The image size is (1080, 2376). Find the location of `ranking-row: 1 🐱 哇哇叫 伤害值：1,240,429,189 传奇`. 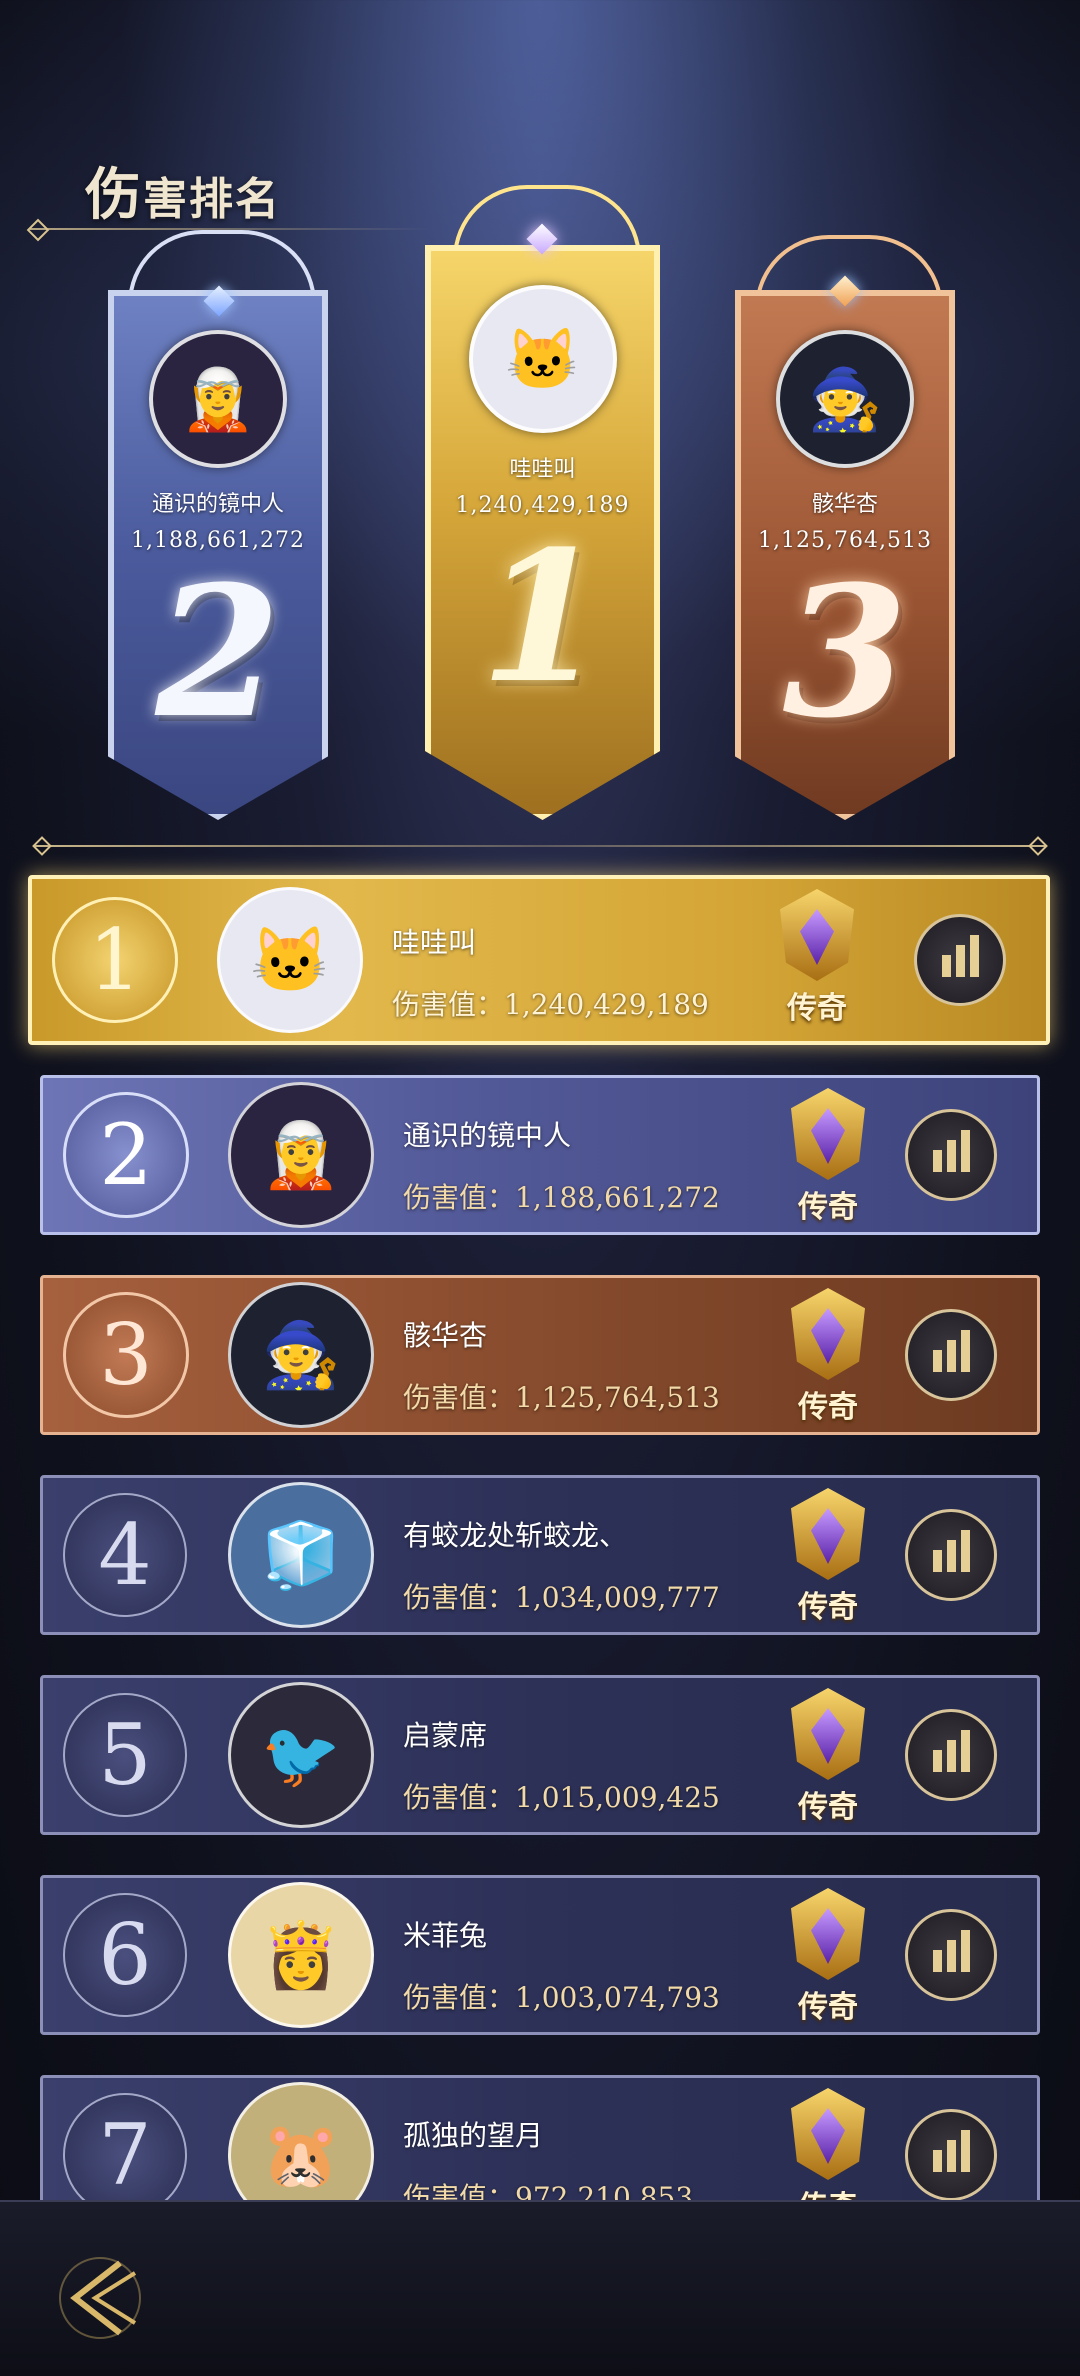

ranking-row: 1 🐱 哇哇叫 伤害值：1,240,429,189 传奇 is located at coordinates (539, 960).